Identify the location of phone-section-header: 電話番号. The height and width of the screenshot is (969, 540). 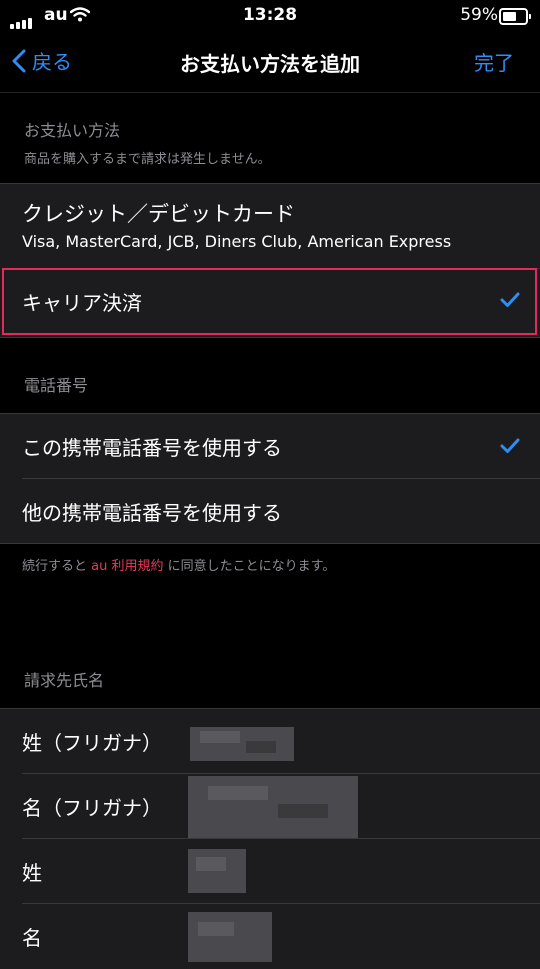
(56, 385).